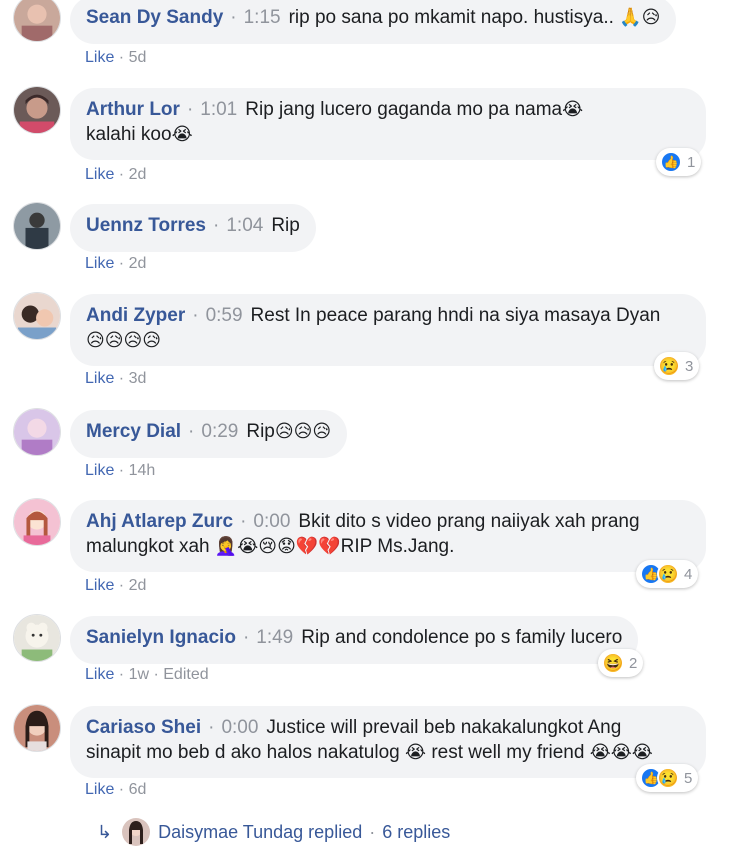 The width and height of the screenshot is (750, 855). I want to click on reaction-summary: 😆 2, so click(621, 663).